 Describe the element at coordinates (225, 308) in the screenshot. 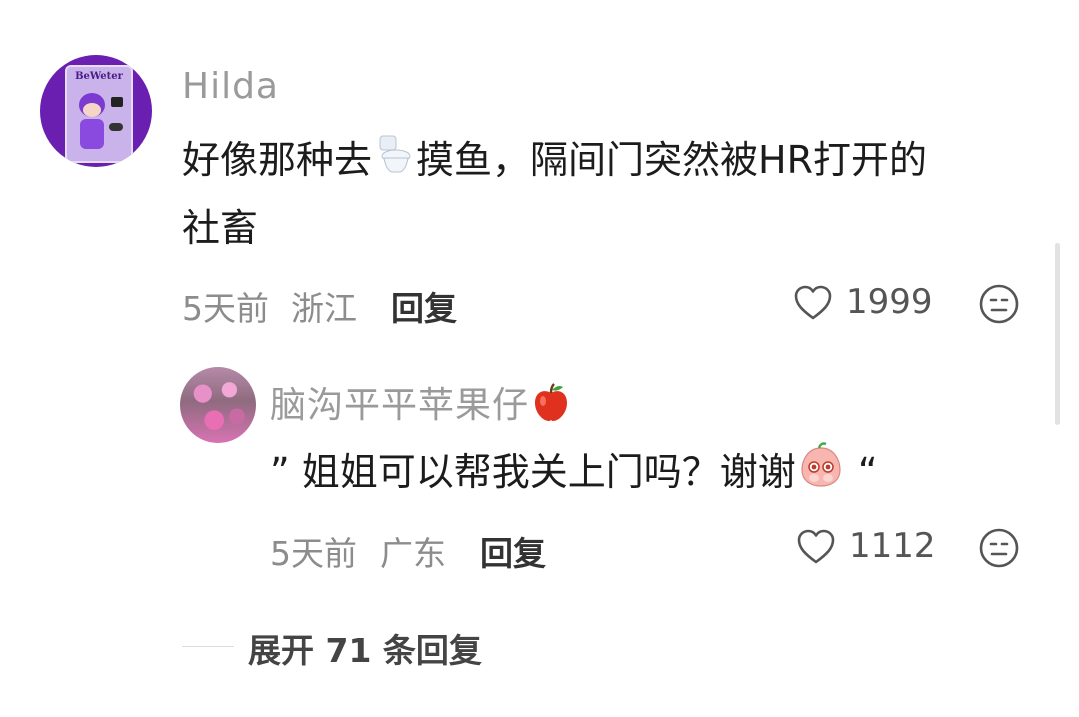

I see `comment-time: 5天前` at that location.